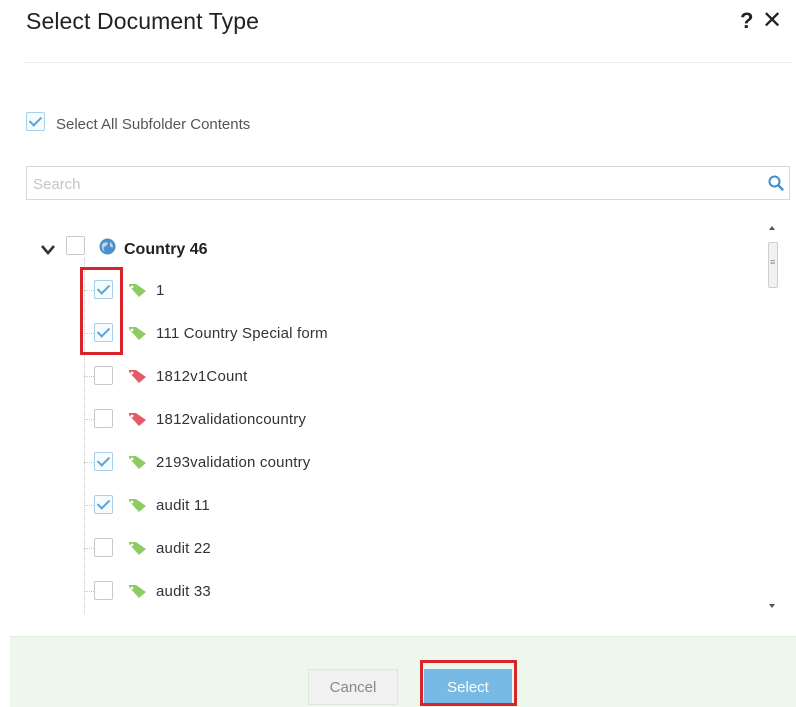  What do you see at coordinates (153, 124) in the screenshot?
I see `select-all-label: Select All Subfolder Contents` at bounding box center [153, 124].